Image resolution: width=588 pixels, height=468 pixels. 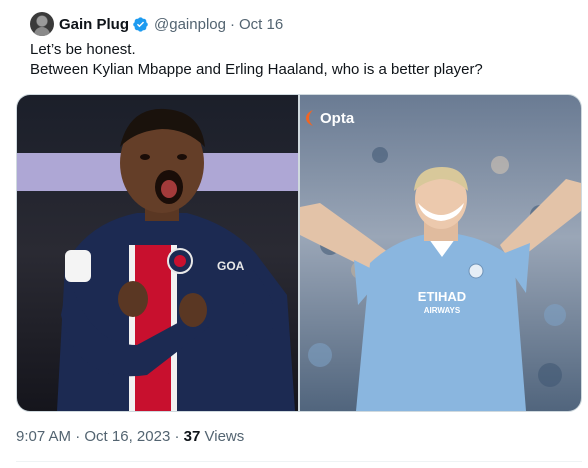 What do you see at coordinates (190, 24) in the screenshot?
I see `author-handle: @gainplog` at bounding box center [190, 24].